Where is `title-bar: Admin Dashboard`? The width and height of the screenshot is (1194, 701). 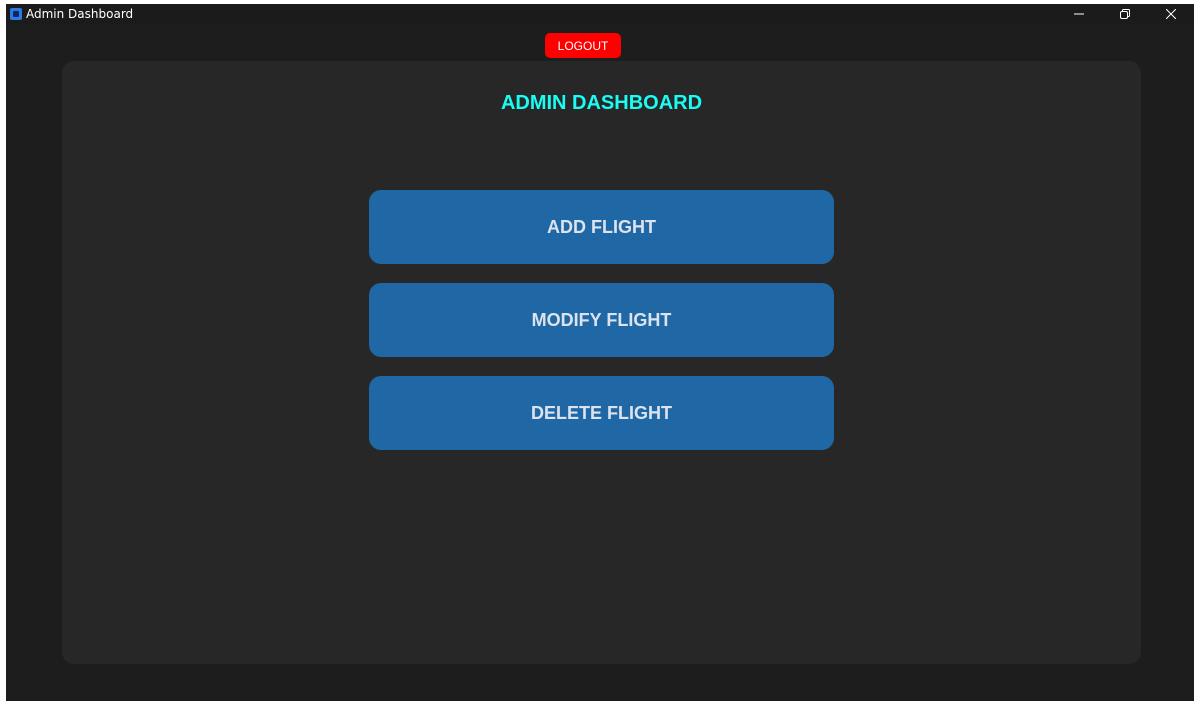 title-bar: Admin Dashboard is located at coordinates (600, 14).